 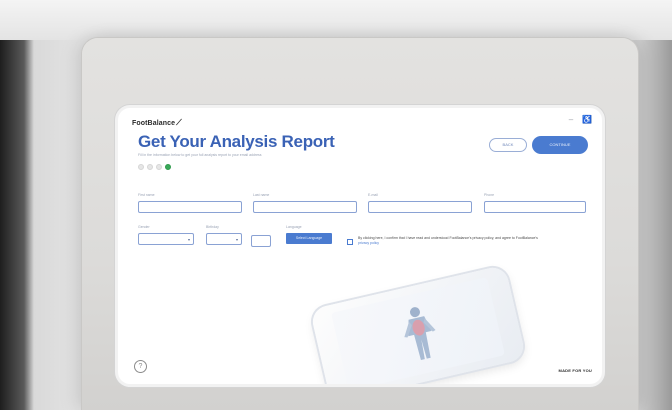 I want to click on phone-image, so click(x=418, y=324).